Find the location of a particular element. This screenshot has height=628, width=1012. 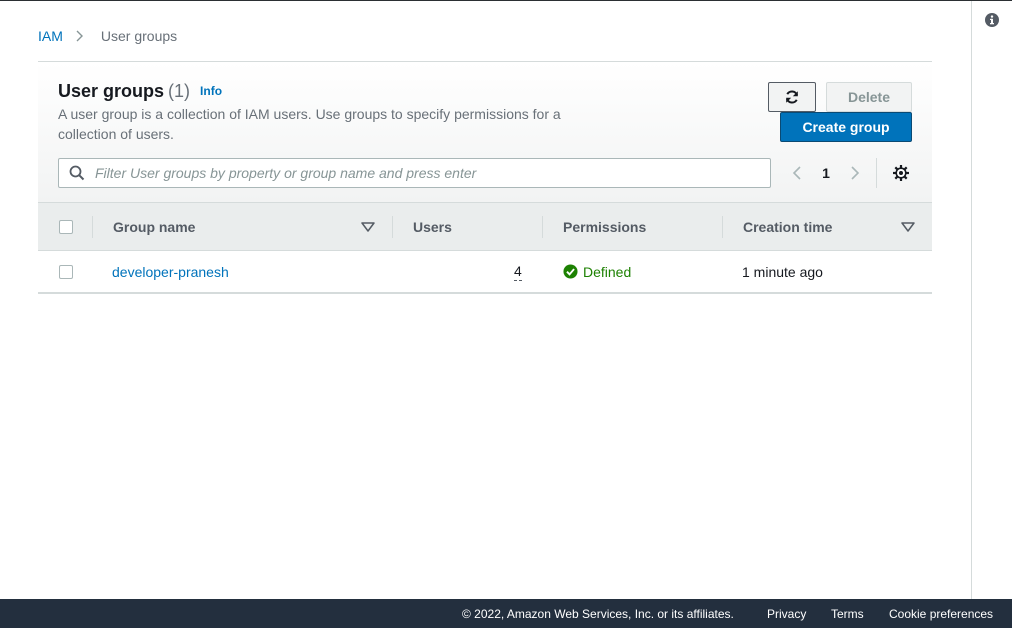

filter-search-box is located at coordinates (414, 173).